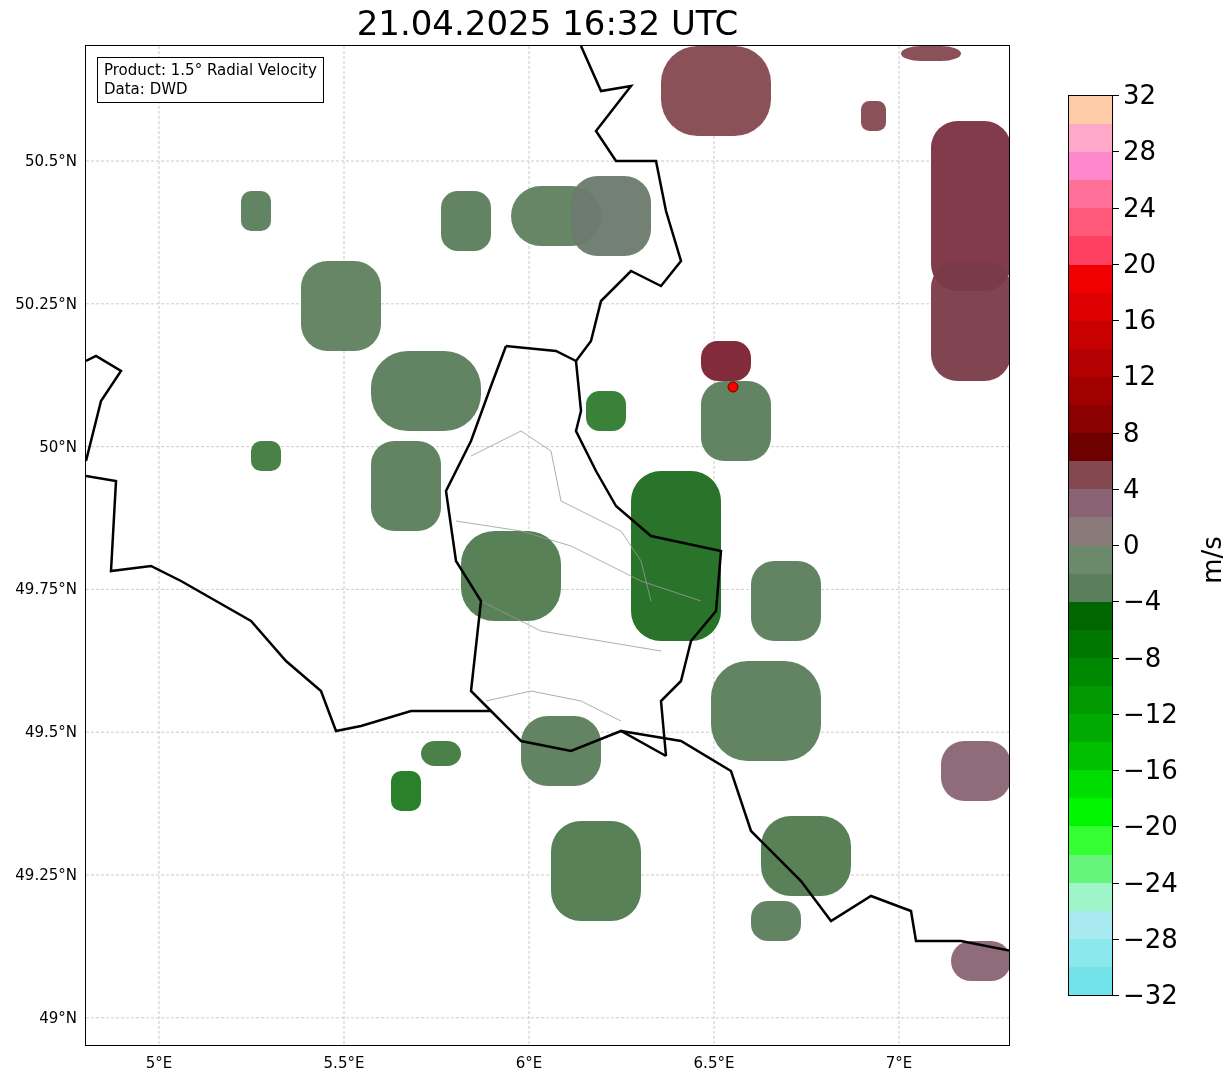 This screenshot has width=1225, height=1081. I want to click on longitude-tick-label: 6.5°E, so click(714, 1063).